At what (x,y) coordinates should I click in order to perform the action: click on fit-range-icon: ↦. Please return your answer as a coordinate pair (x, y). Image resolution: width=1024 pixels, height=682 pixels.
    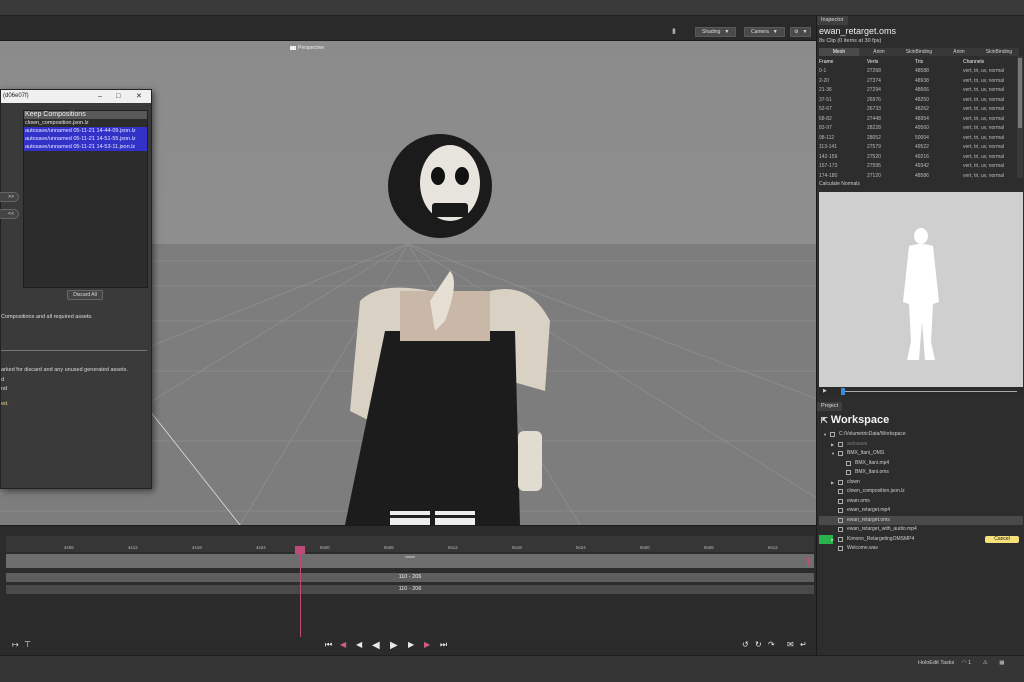
    Looking at the image, I should click on (15, 644).